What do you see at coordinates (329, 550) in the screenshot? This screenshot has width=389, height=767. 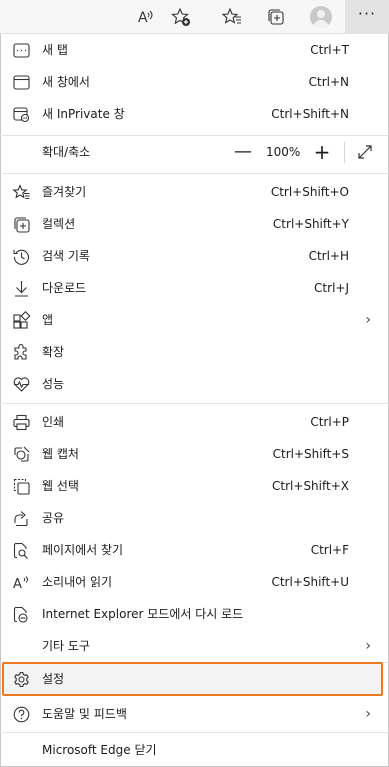 I see `menu-shortcut: Ctrl+F` at bounding box center [329, 550].